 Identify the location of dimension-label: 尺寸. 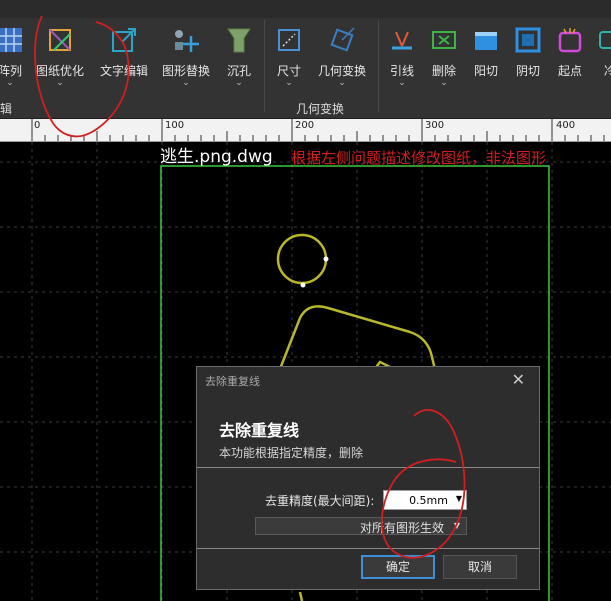
(288, 71).